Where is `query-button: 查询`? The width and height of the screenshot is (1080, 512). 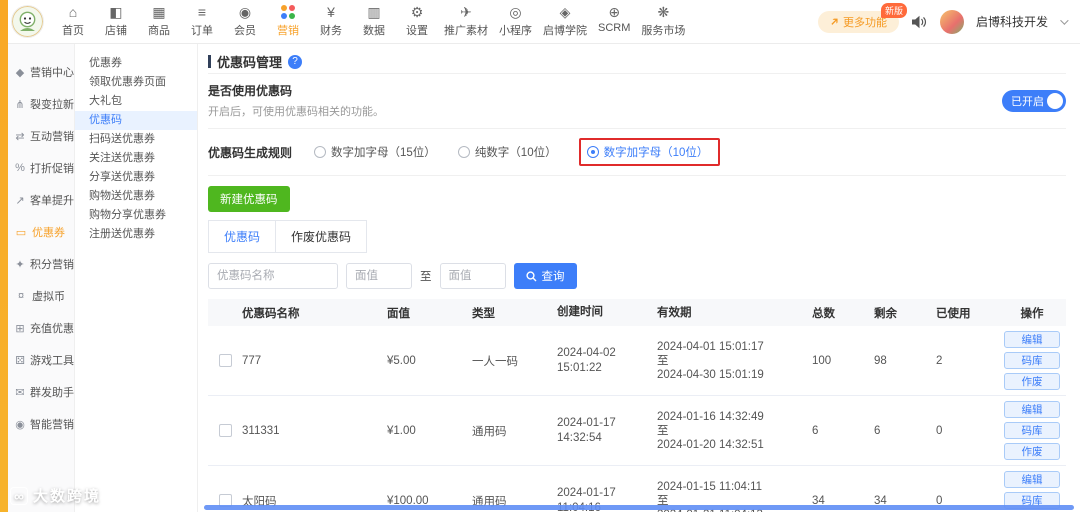 query-button: 查询 is located at coordinates (545, 276).